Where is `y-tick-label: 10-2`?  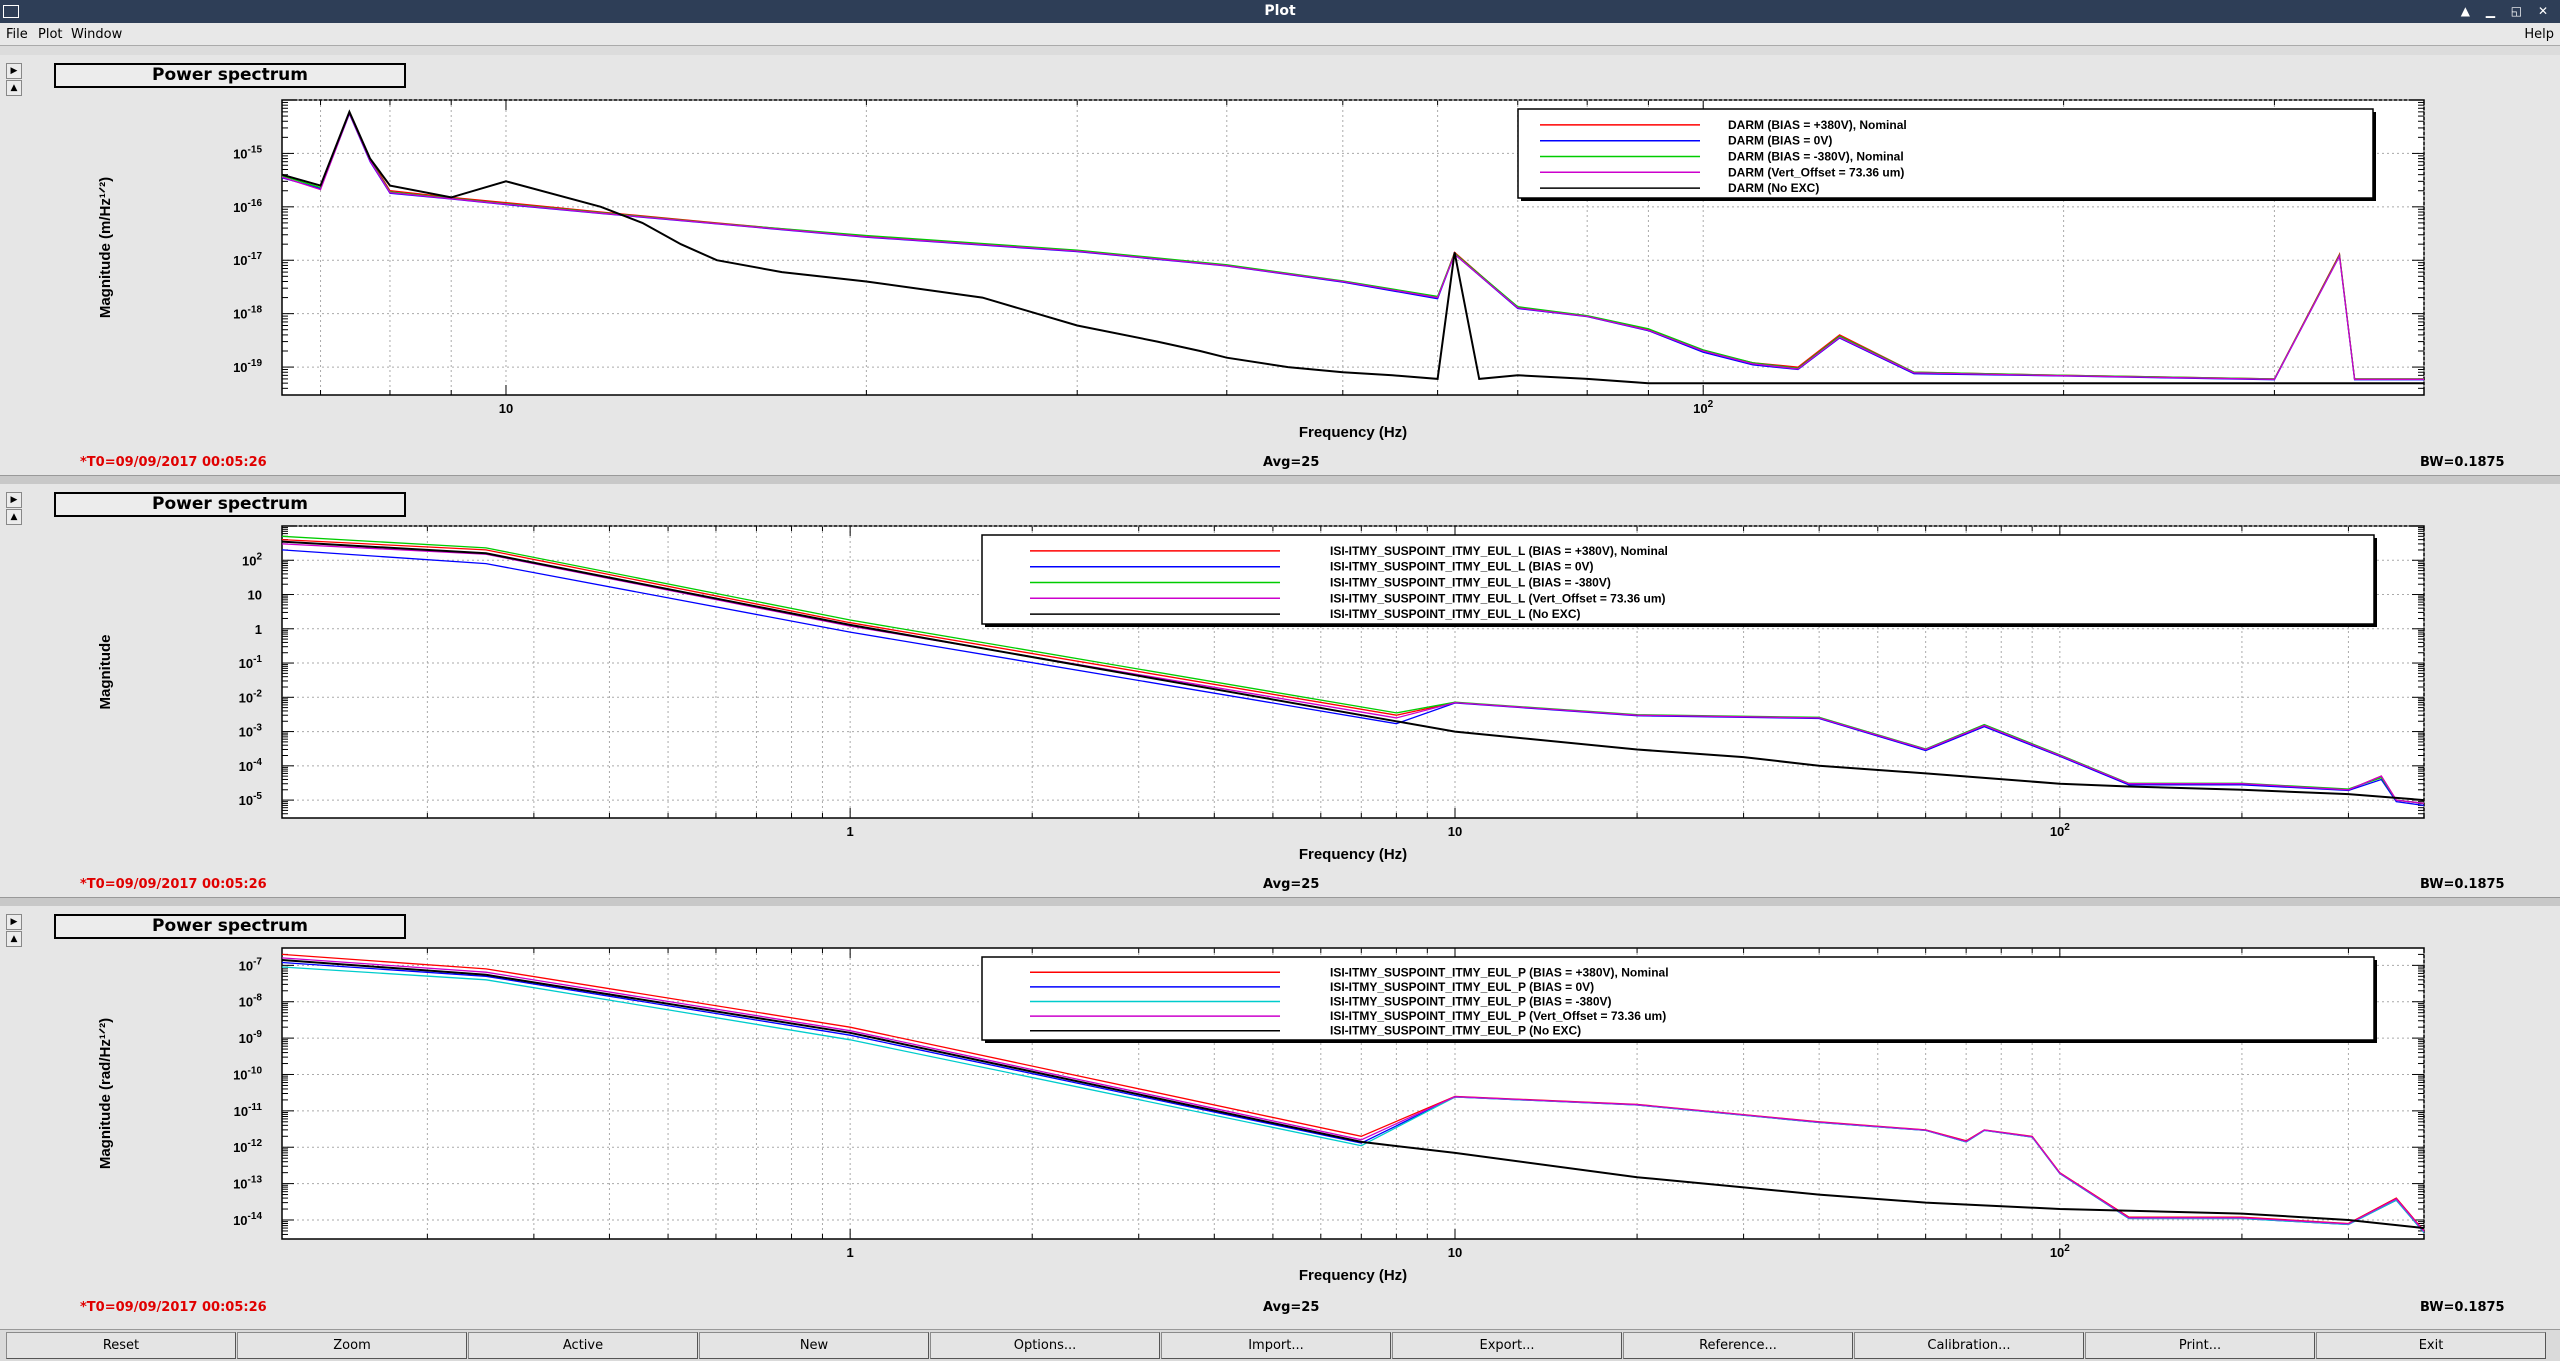
y-tick-label: 10-2 is located at coordinates (251, 696).